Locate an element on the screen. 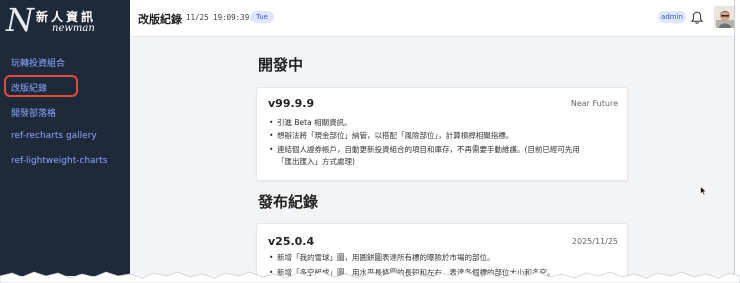 This screenshot has height=283, width=740. card-date: Near Future is located at coordinates (594, 103).